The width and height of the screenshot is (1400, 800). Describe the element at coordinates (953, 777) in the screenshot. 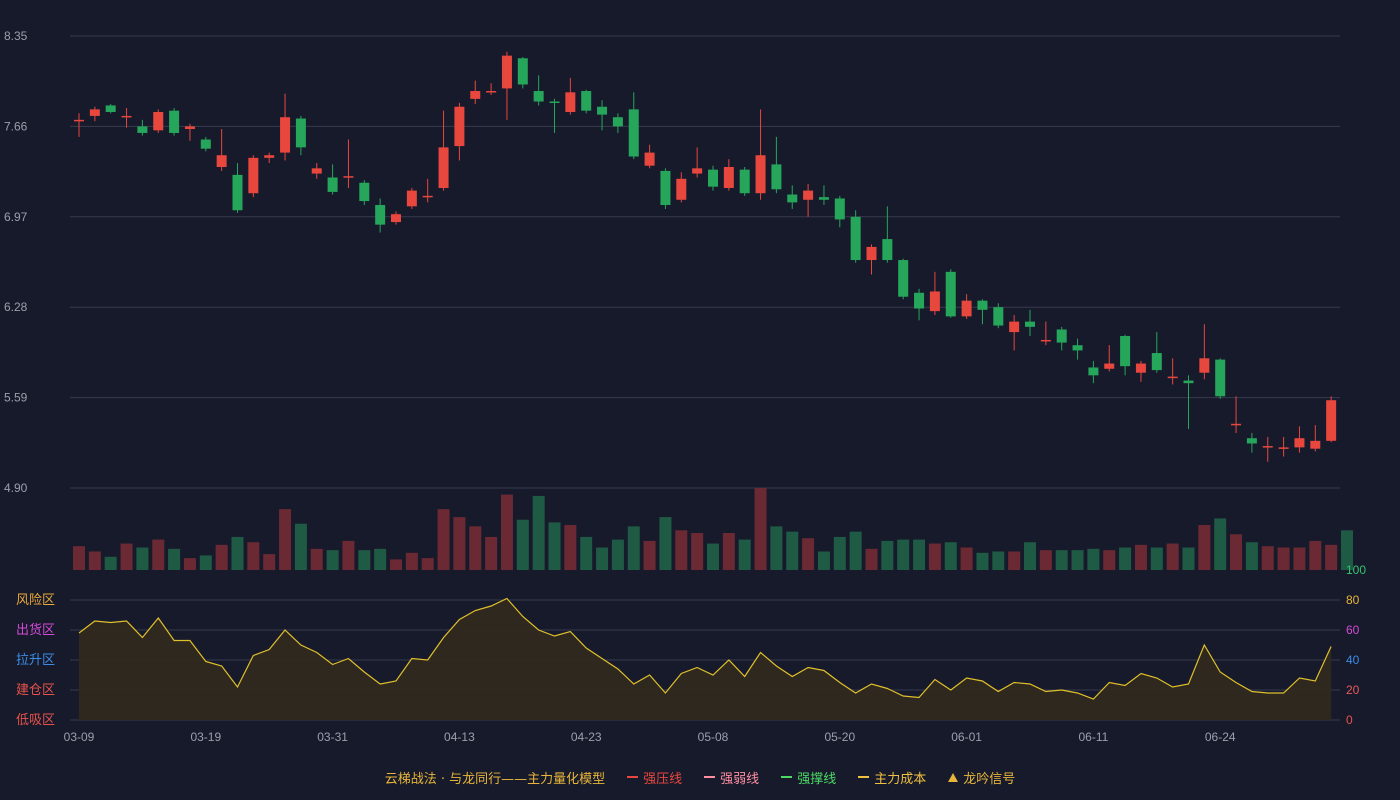

I see `triangle-icon` at that location.